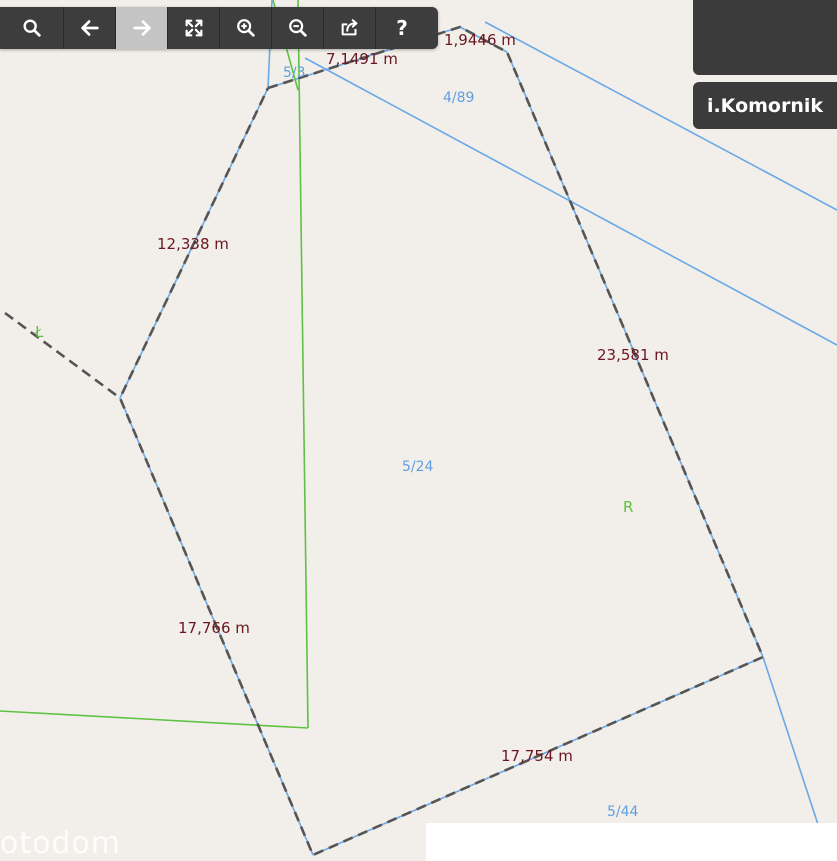 The width and height of the screenshot is (837, 861). I want to click on forward-button, so click(142, 28).